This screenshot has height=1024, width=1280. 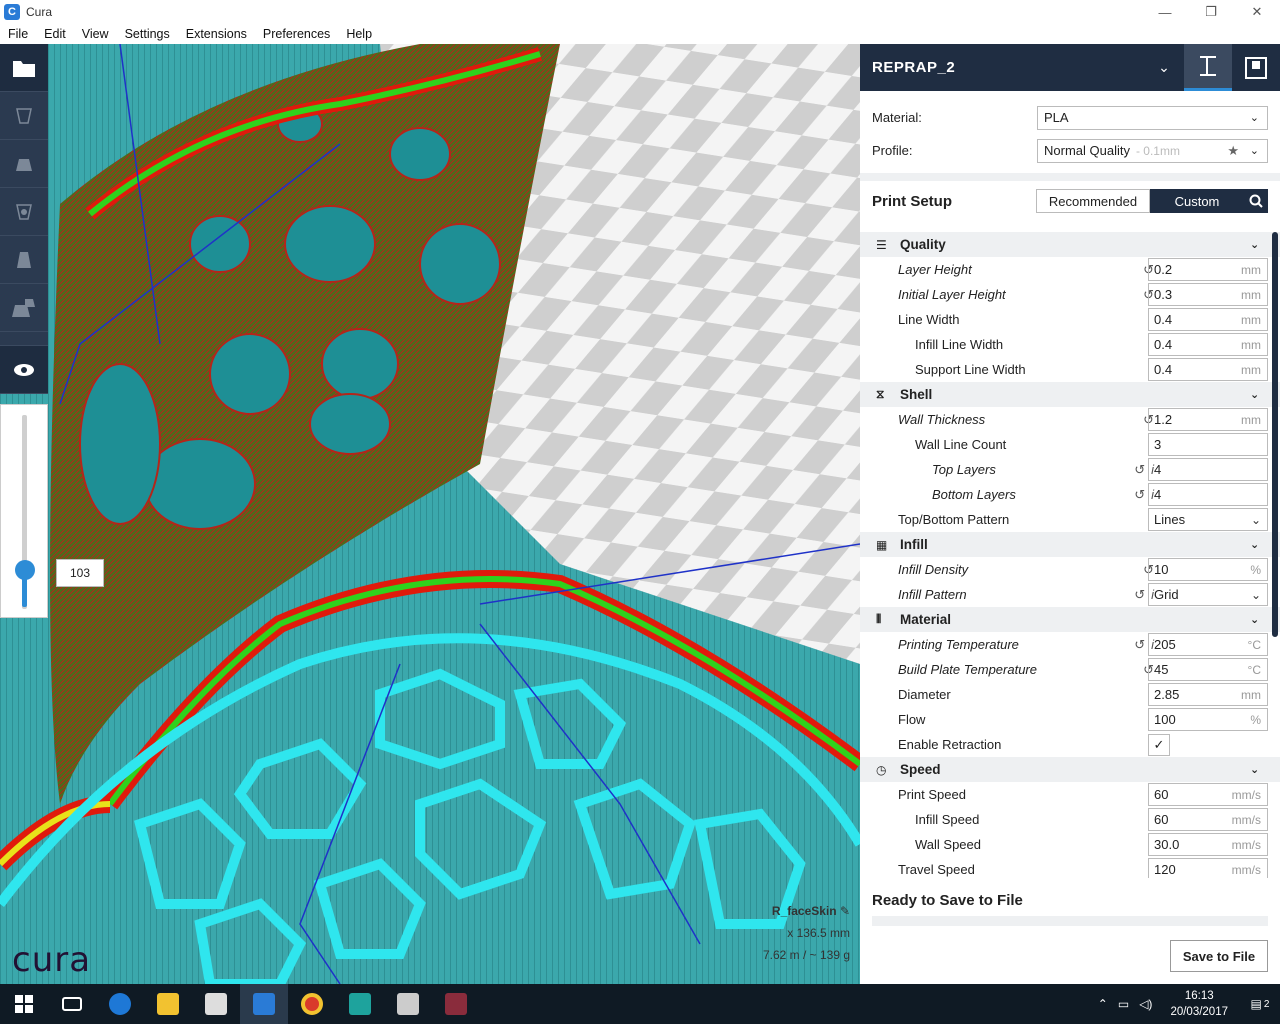 I want to click on printer-chevron-icon: ⌄, so click(x=1164, y=67).